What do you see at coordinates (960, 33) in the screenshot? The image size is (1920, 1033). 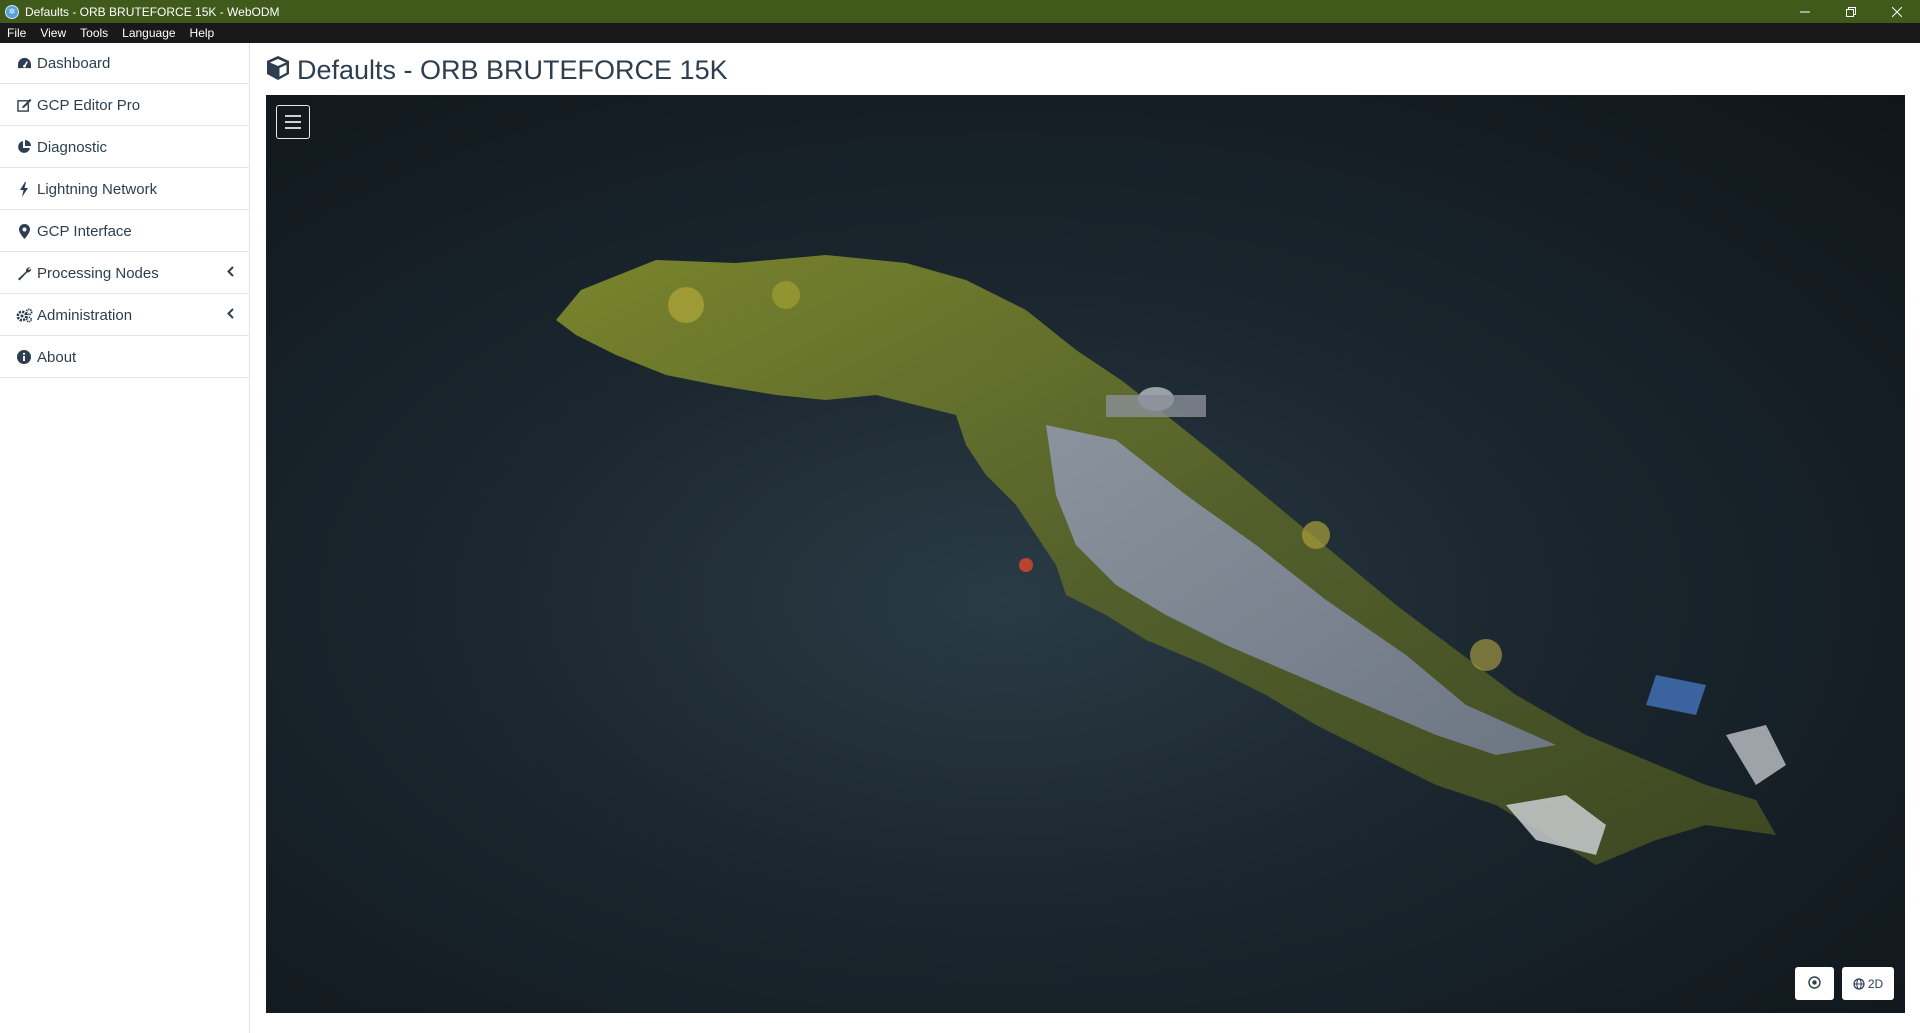 I see `menu-bar: File View Tools Language Help` at bounding box center [960, 33].